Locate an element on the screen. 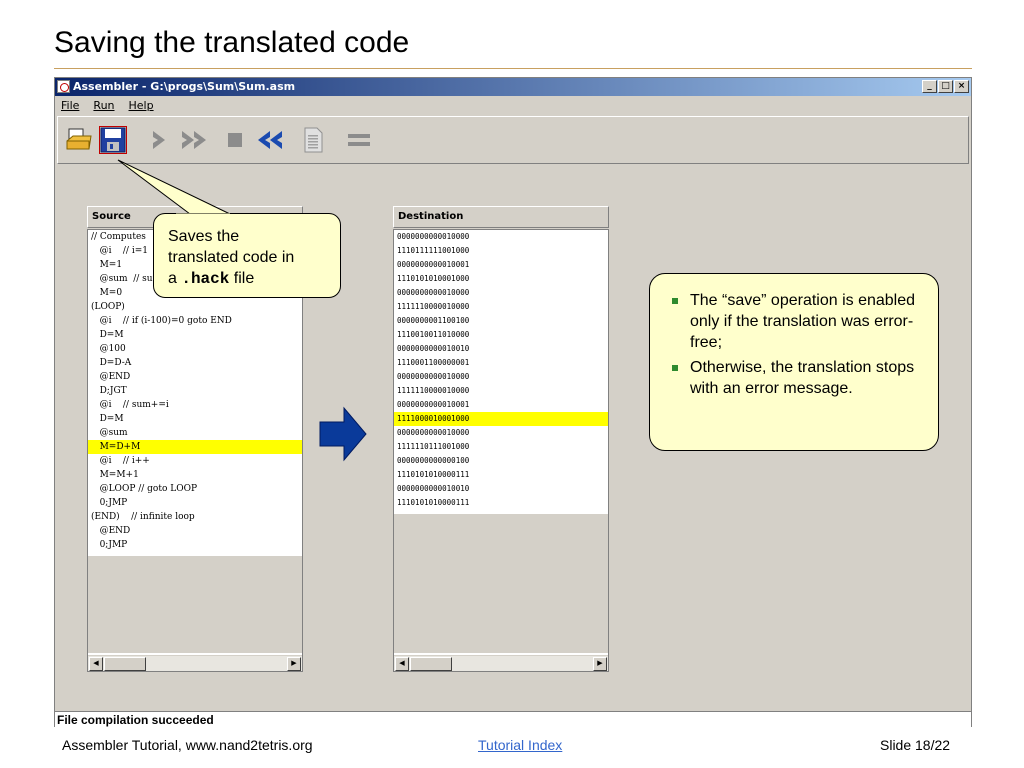 This screenshot has height=768, width=1024. menu-help: Help is located at coordinates (141, 106).